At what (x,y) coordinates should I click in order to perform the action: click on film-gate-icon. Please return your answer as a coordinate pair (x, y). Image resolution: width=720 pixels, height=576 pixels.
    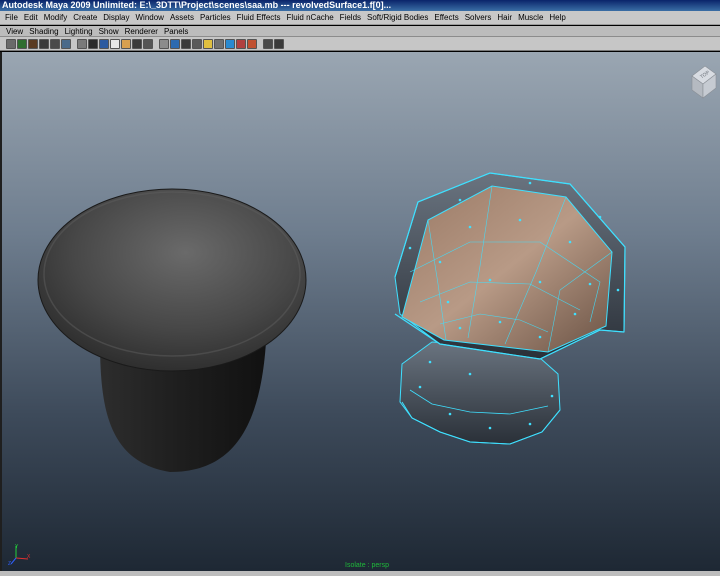
    Looking at the image, I should click on (93, 43).